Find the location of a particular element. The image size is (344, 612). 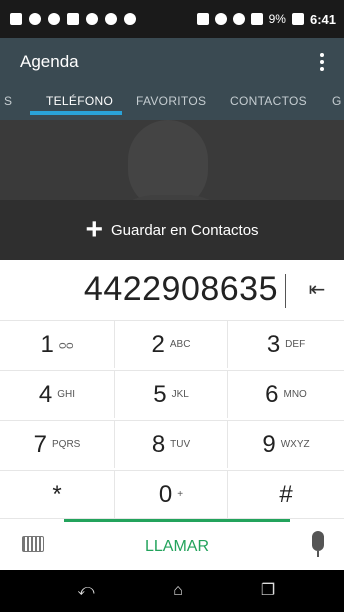

key-digit: 6 is located at coordinates (272, 394).